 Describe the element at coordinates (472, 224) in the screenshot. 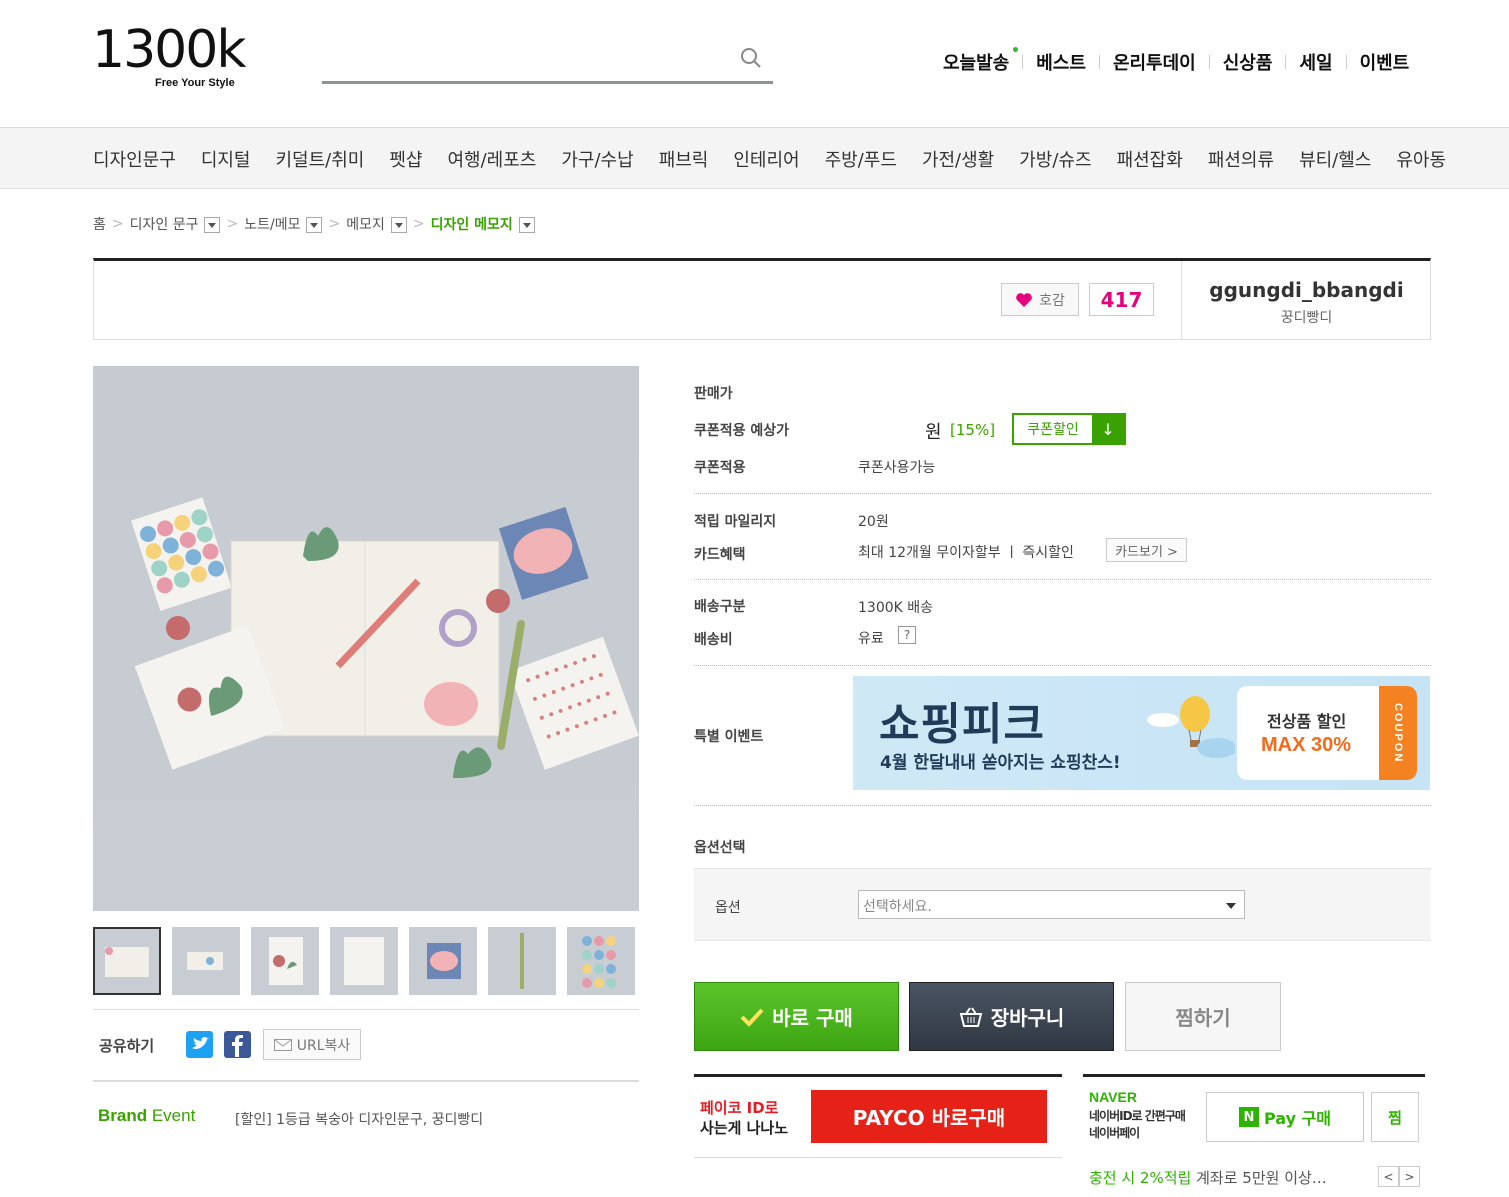

I see `breadcrumb-current: 디자인 메모지` at that location.